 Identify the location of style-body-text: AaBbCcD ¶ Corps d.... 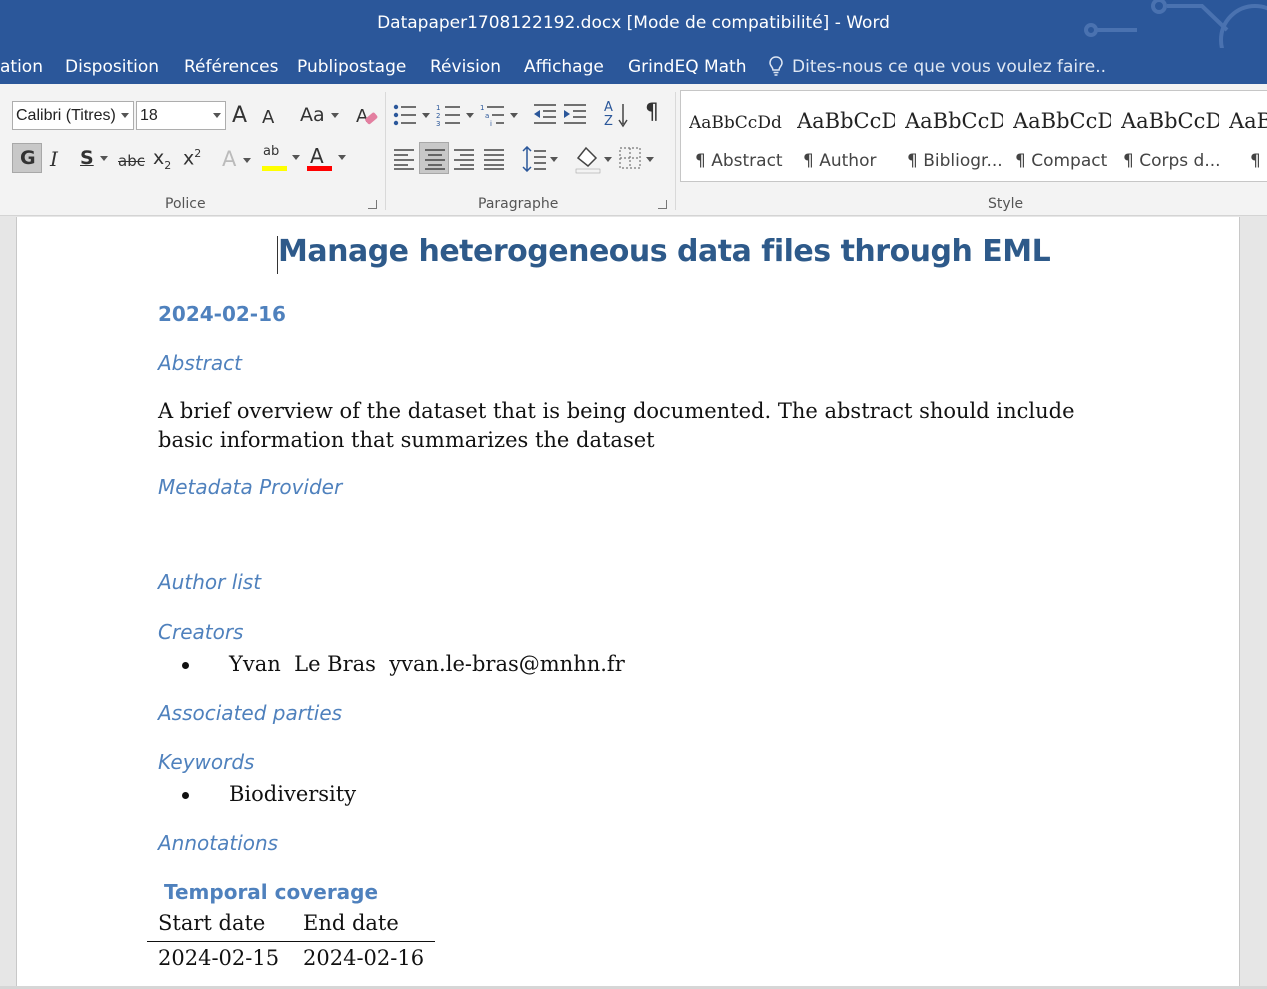
(1167, 136).